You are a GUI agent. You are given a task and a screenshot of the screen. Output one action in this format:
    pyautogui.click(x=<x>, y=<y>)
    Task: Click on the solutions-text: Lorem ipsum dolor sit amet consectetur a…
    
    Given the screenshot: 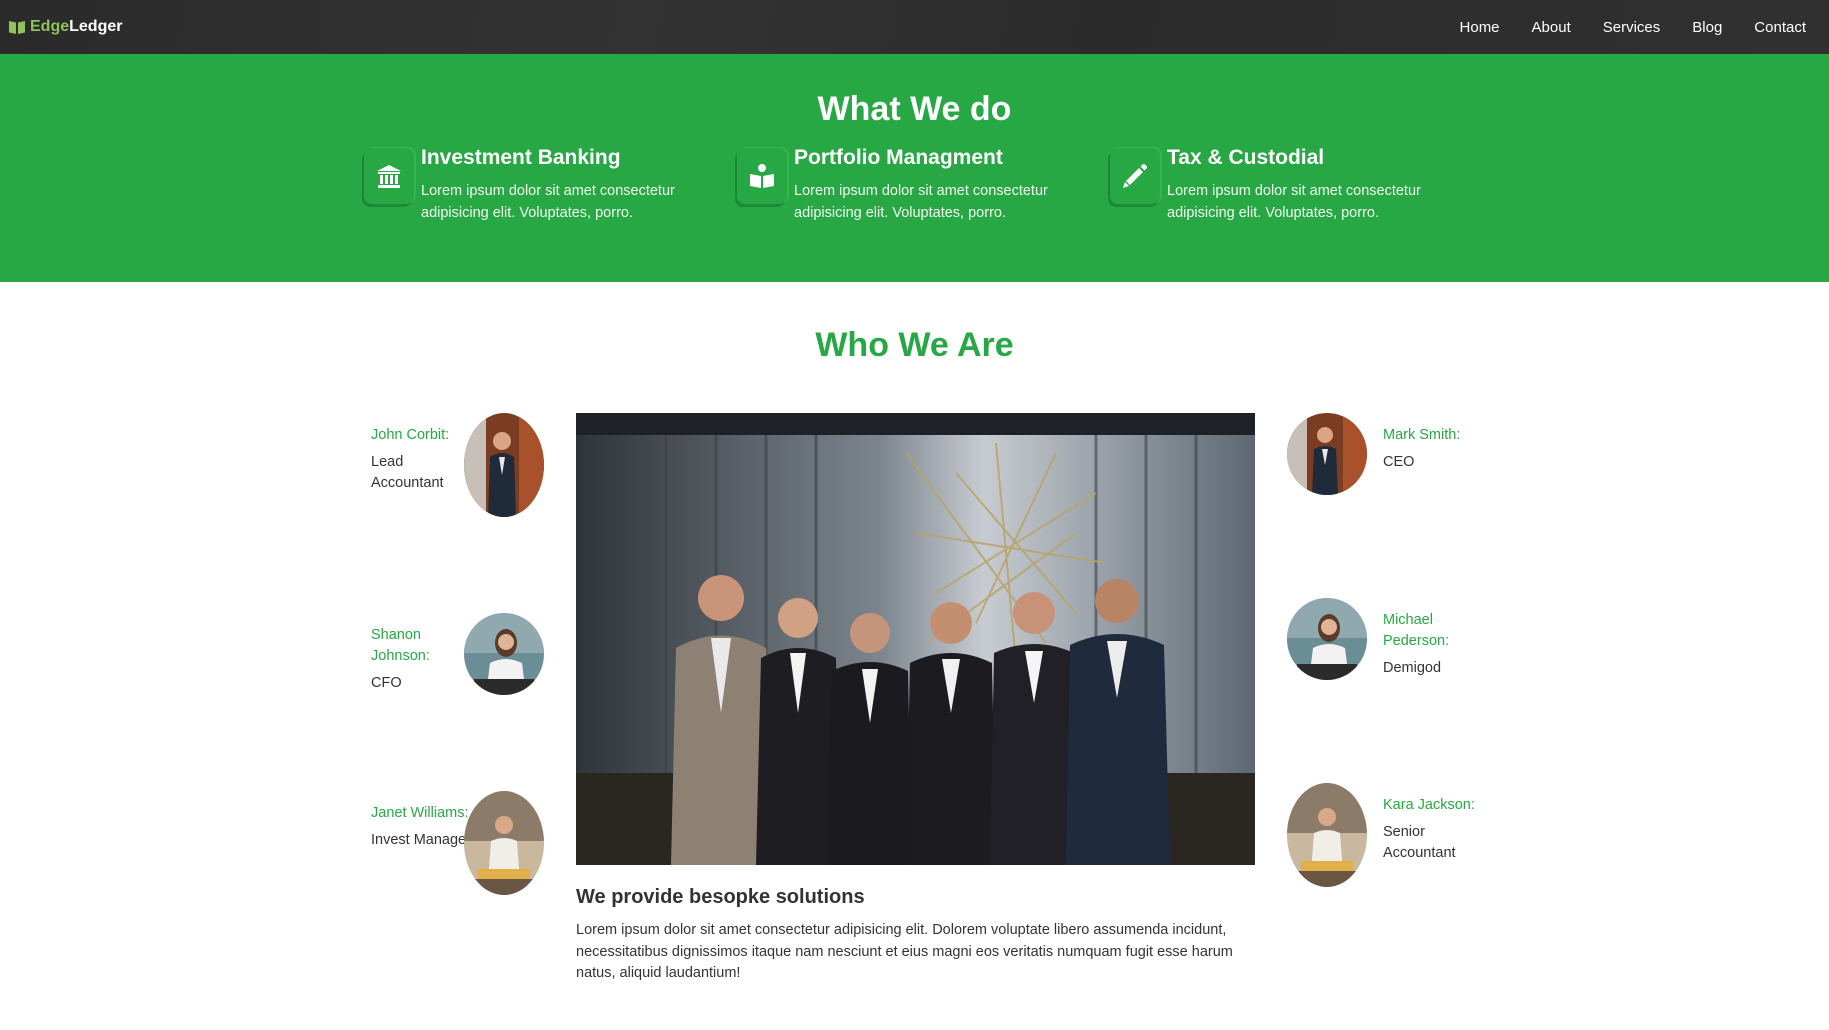 What is the action you would take?
    pyautogui.click(x=904, y=951)
    